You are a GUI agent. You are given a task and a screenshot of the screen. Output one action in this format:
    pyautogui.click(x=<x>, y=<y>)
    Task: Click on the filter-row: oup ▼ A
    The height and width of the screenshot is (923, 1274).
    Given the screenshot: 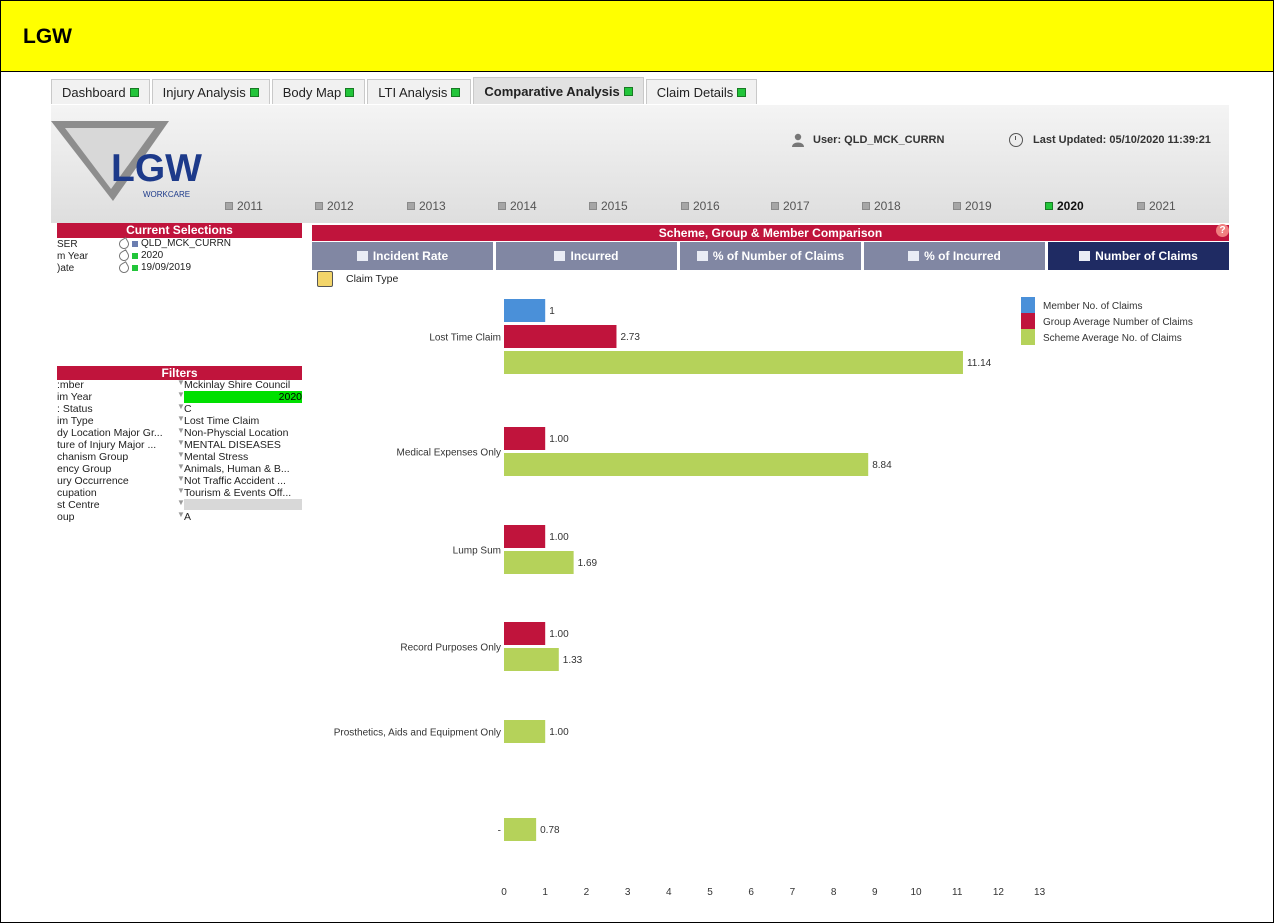 What is the action you would take?
    pyautogui.click(x=179, y=516)
    